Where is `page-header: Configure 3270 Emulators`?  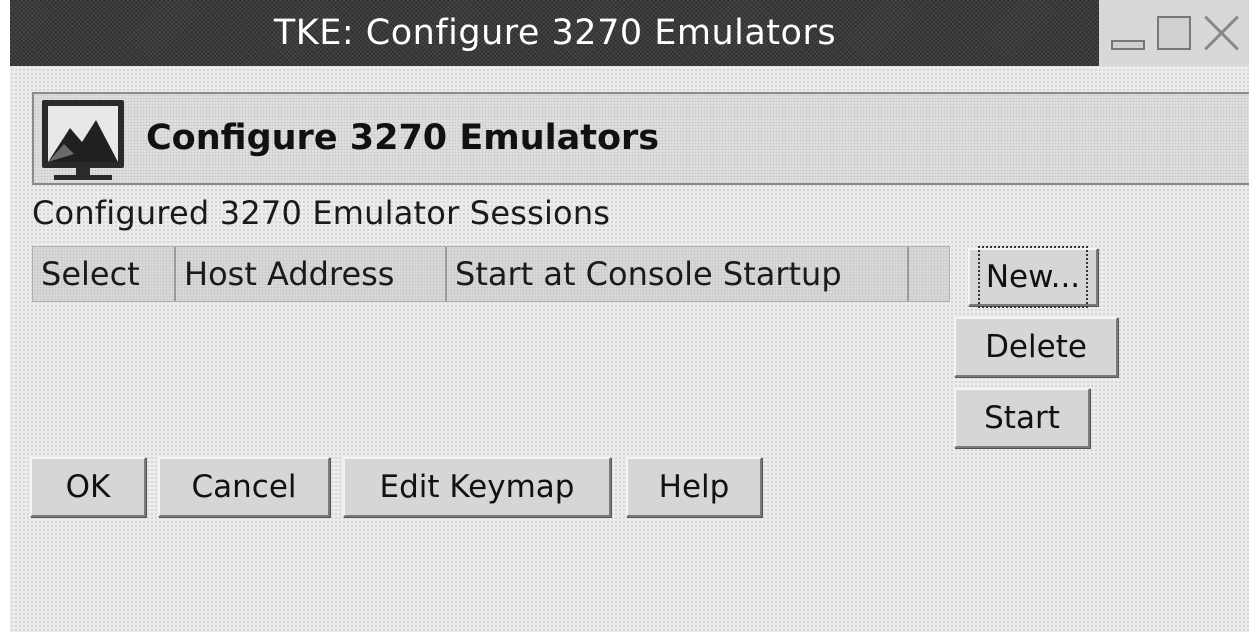
page-header: Configure 3270 Emulators is located at coordinates (640, 138).